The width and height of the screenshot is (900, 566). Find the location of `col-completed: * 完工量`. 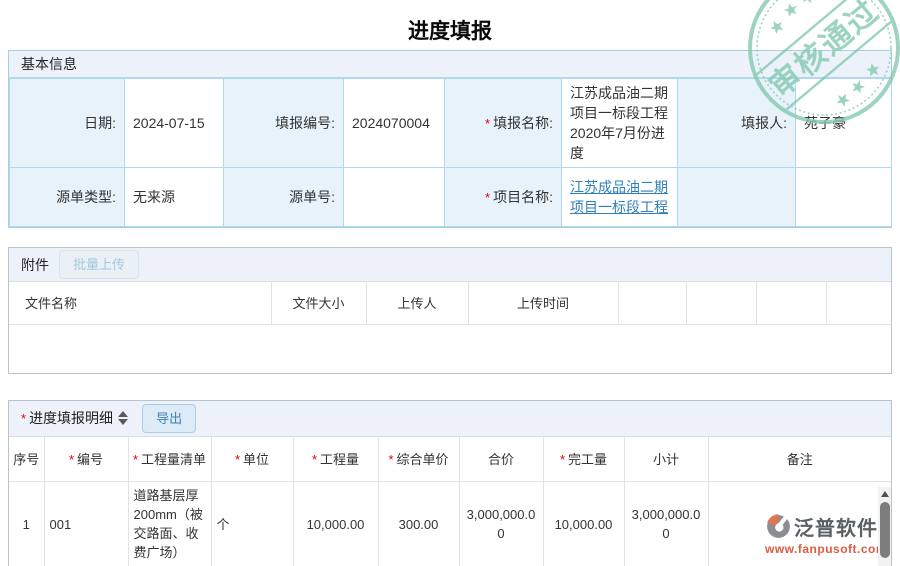

col-completed: * 完工量 is located at coordinates (583, 459).